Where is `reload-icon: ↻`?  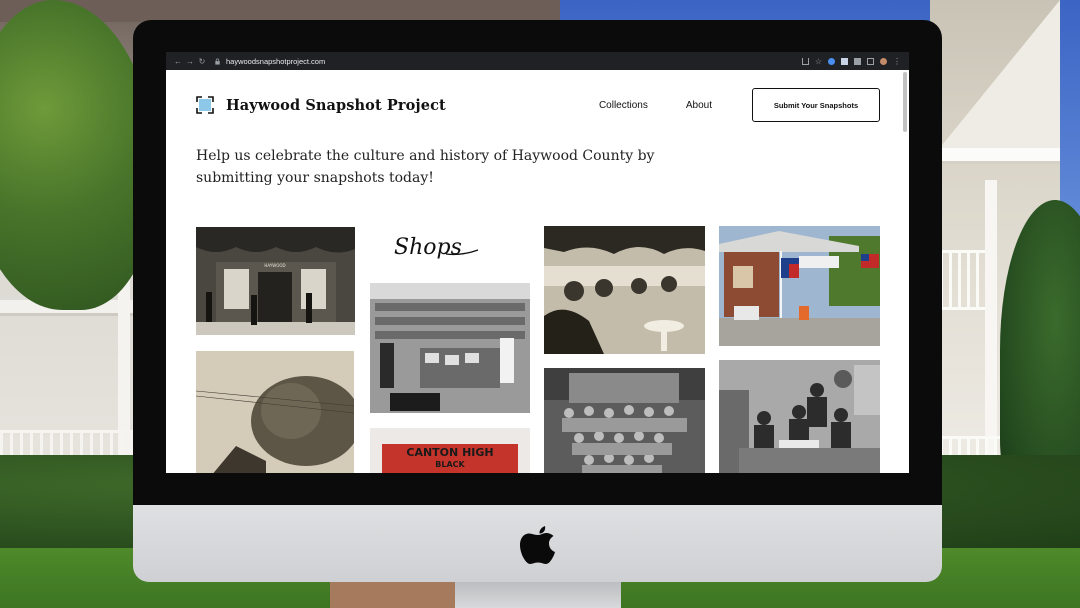 reload-icon: ↻ is located at coordinates (202, 61).